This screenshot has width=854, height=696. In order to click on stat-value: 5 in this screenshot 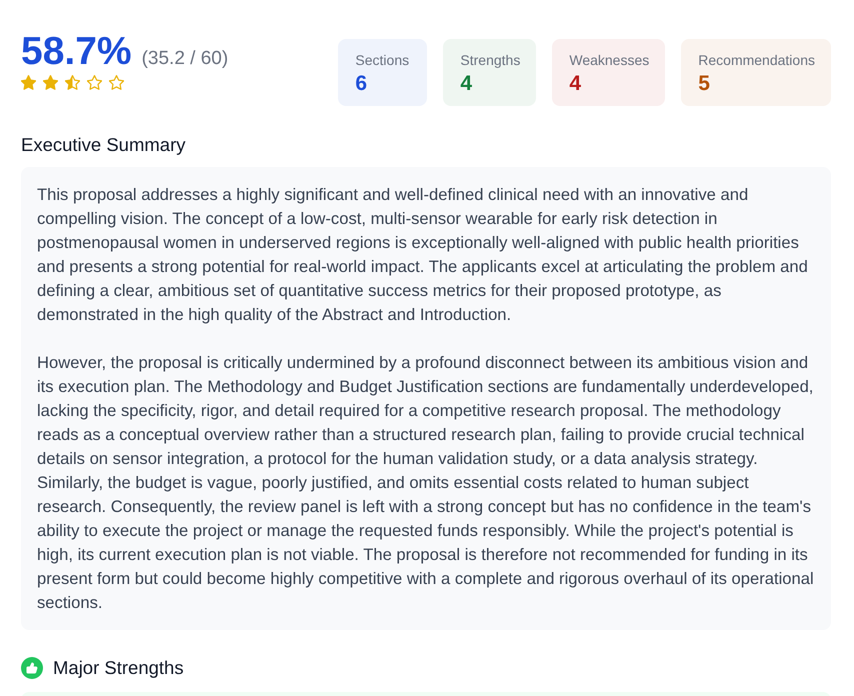, I will do `click(704, 84)`.